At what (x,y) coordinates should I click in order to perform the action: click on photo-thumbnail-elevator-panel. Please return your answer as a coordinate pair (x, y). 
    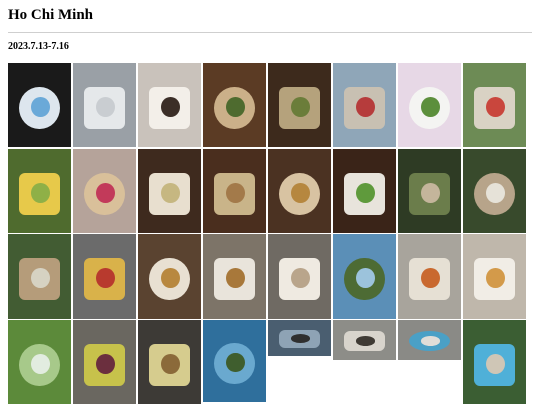
    Looking at the image, I should click on (104, 105).